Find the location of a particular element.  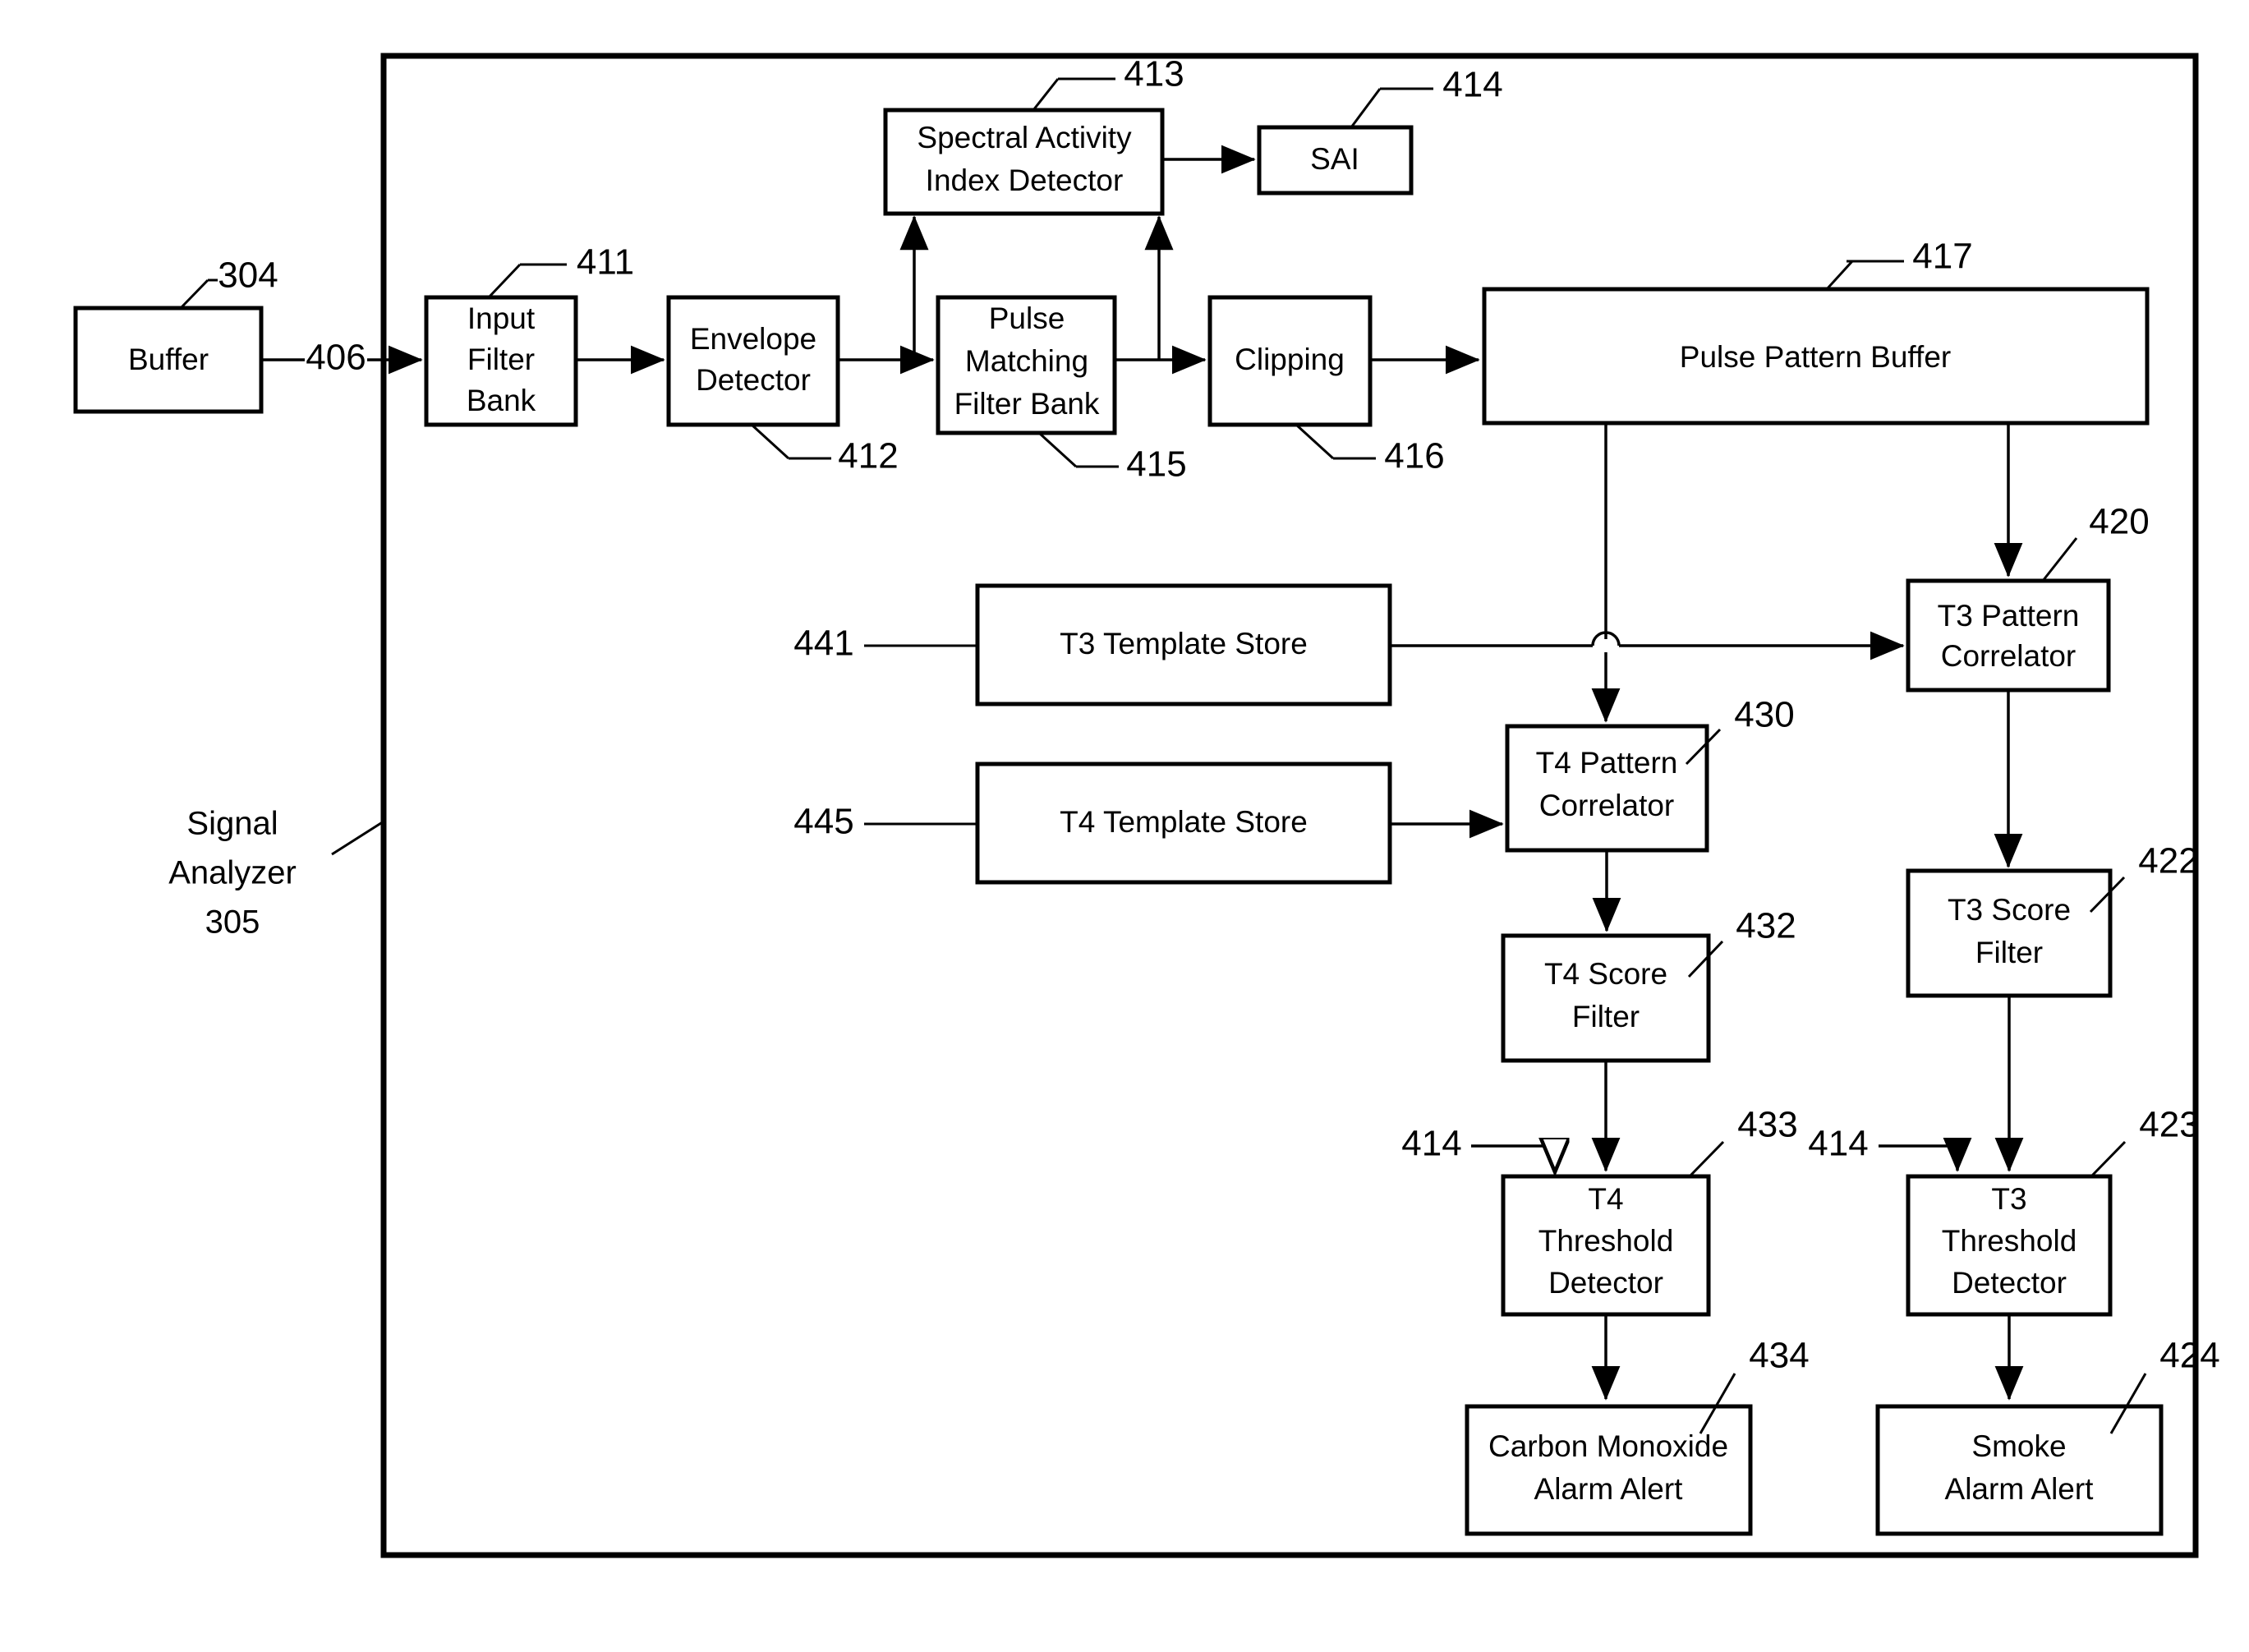

pmfb-label-line3: Filter Bank is located at coordinates (1027, 404).